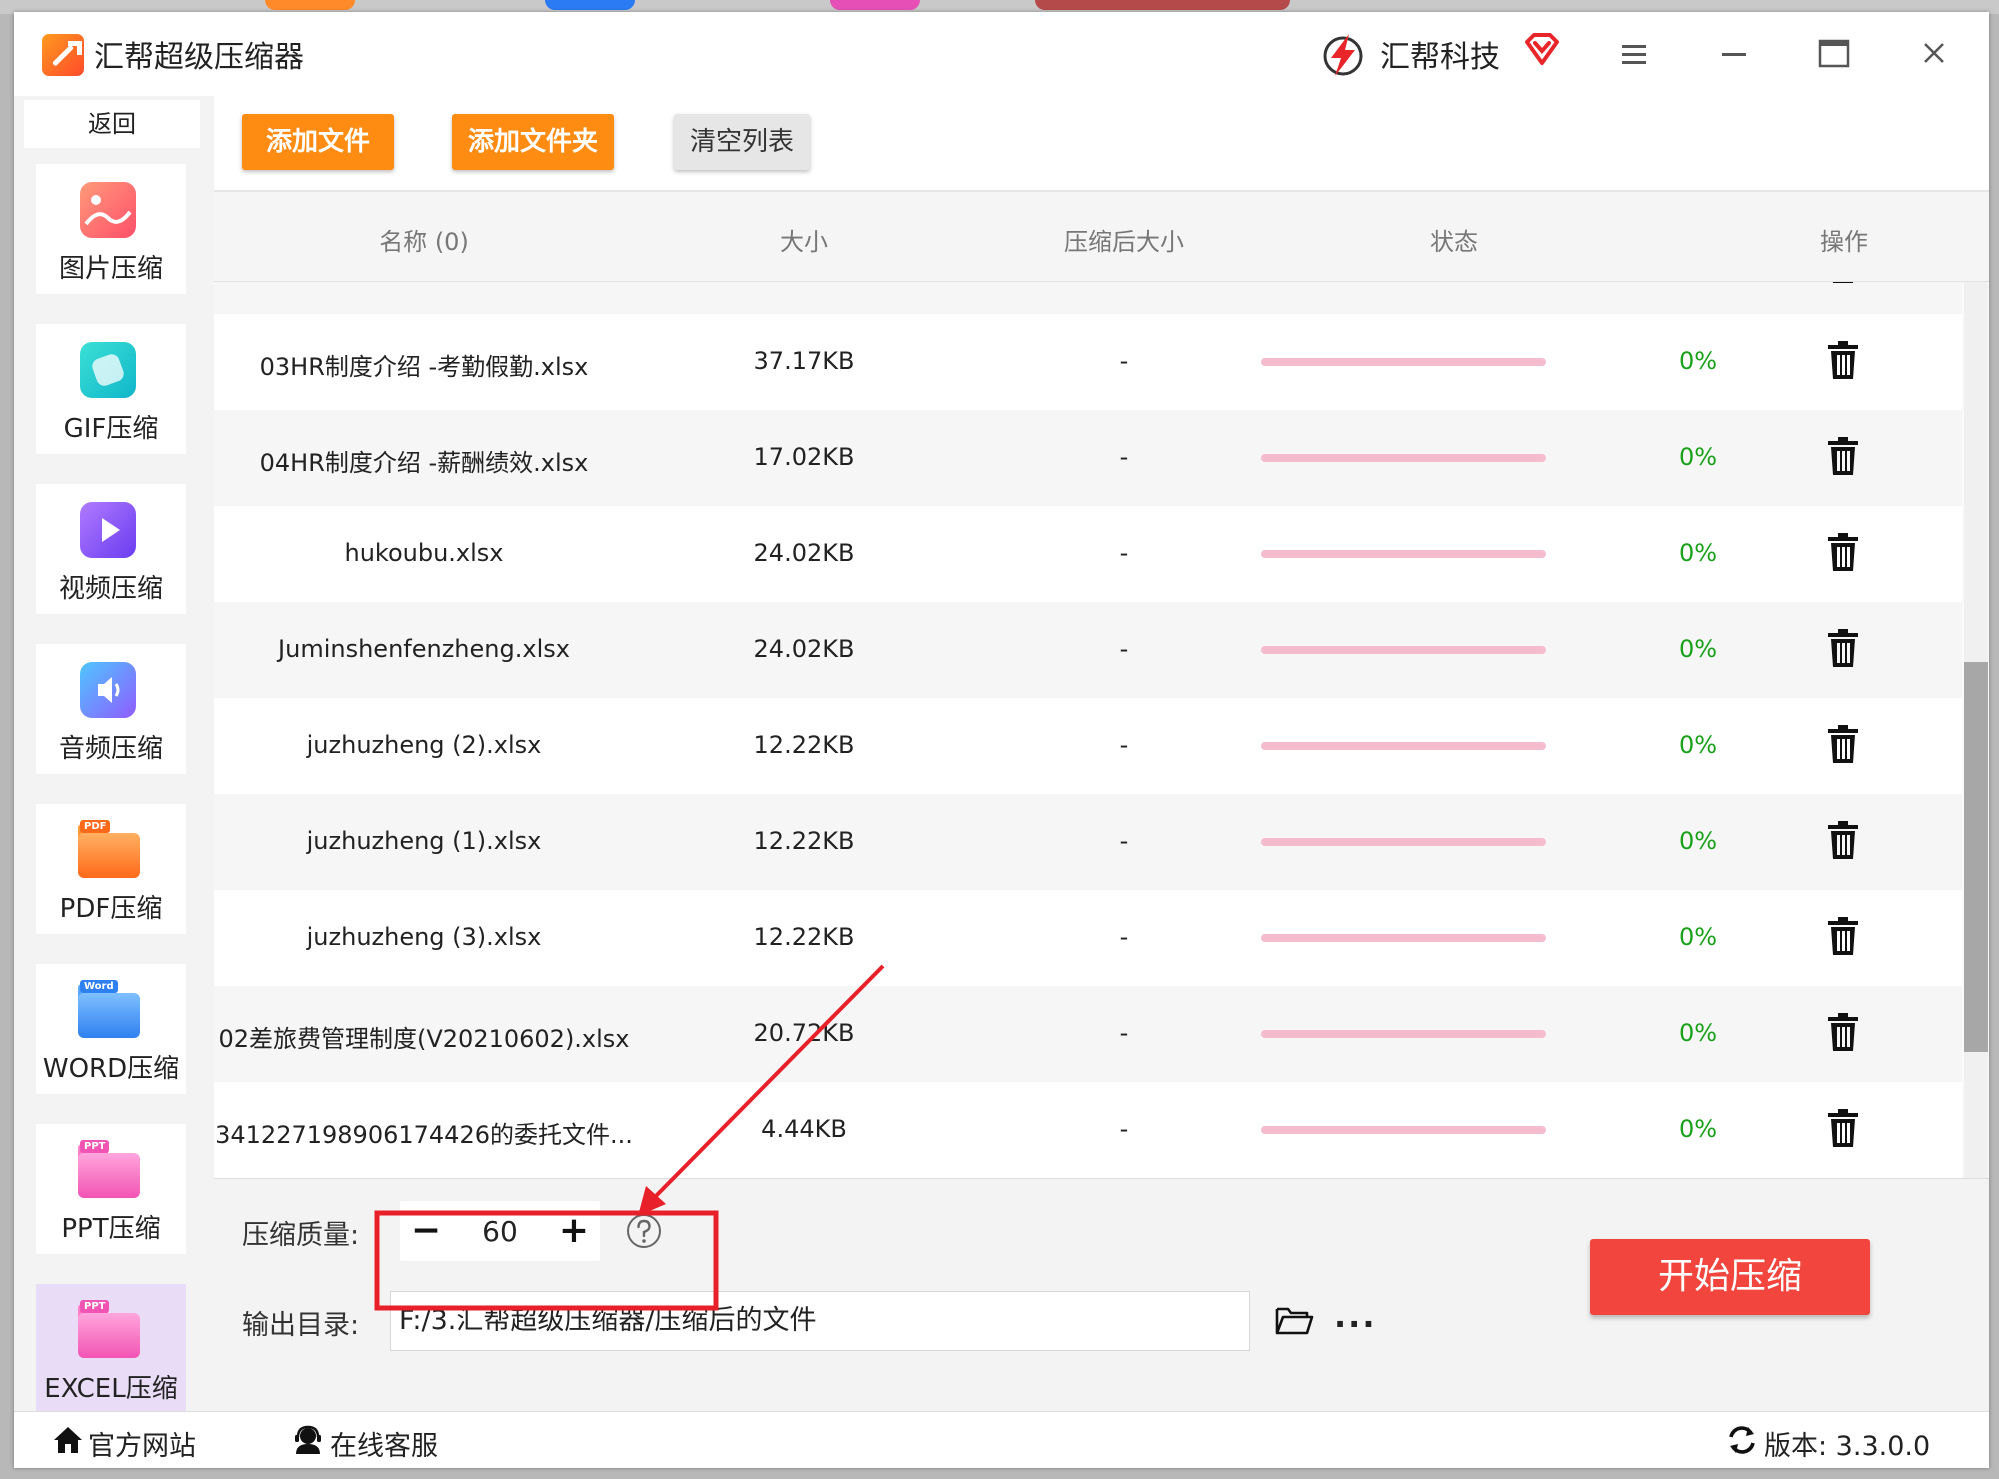 This screenshot has width=1999, height=1479. I want to click on header-action: 操作, so click(1844, 242).